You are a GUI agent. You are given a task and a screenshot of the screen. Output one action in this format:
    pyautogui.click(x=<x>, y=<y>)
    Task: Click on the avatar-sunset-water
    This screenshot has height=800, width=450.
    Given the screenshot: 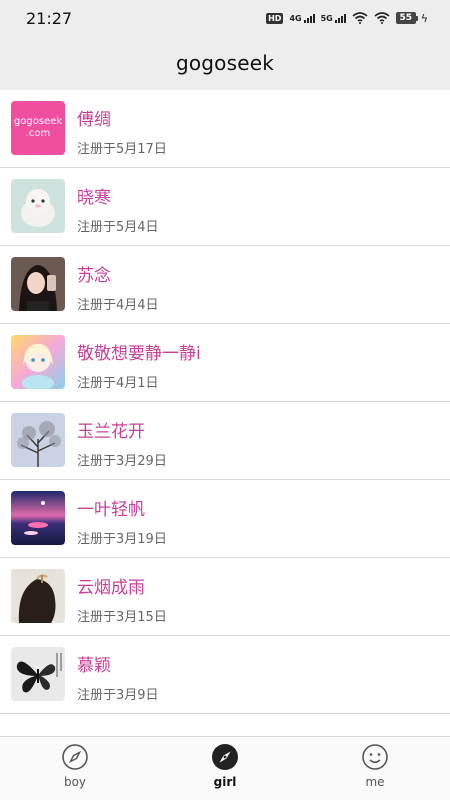 What is the action you would take?
    pyautogui.click(x=38, y=518)
    